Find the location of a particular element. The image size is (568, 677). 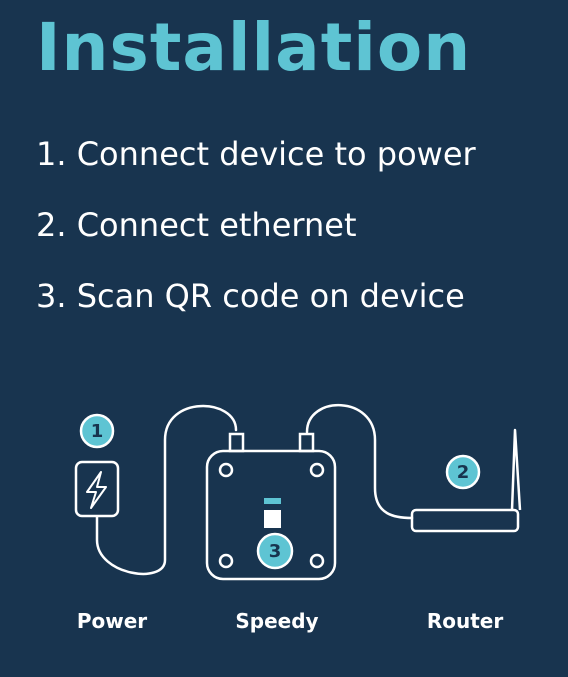

svg-text: 1 is located at coordinates (97, 431).